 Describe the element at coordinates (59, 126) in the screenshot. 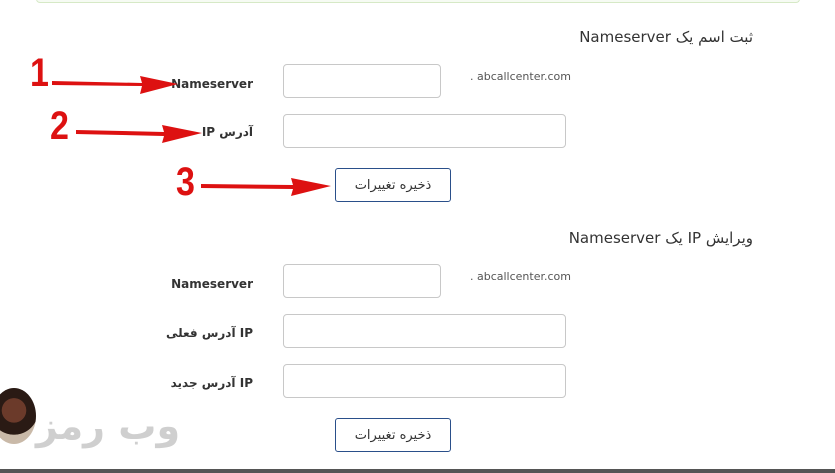

I see `step-number-2: 2` at that location.